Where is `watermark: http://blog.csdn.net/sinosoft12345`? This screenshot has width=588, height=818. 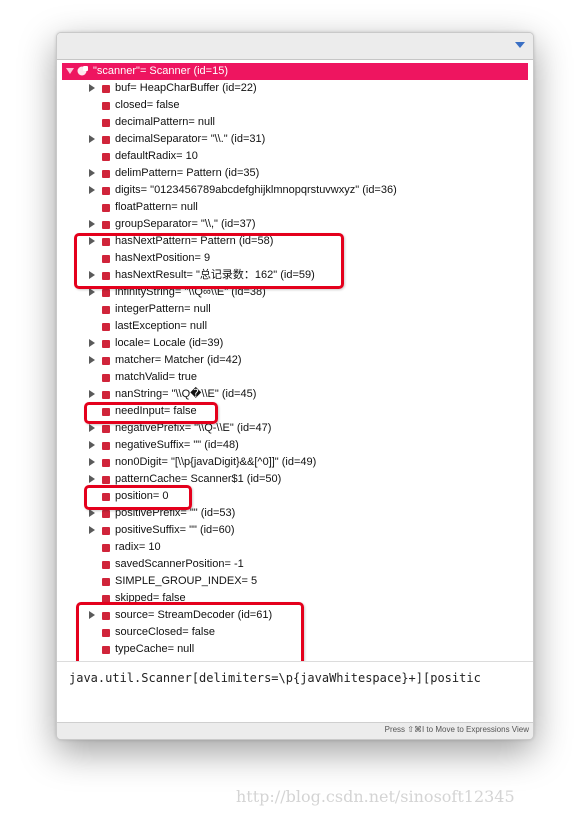 watermark: http://blog.csdn.net/sinosoft12345 is located at coordinates (375, 796).